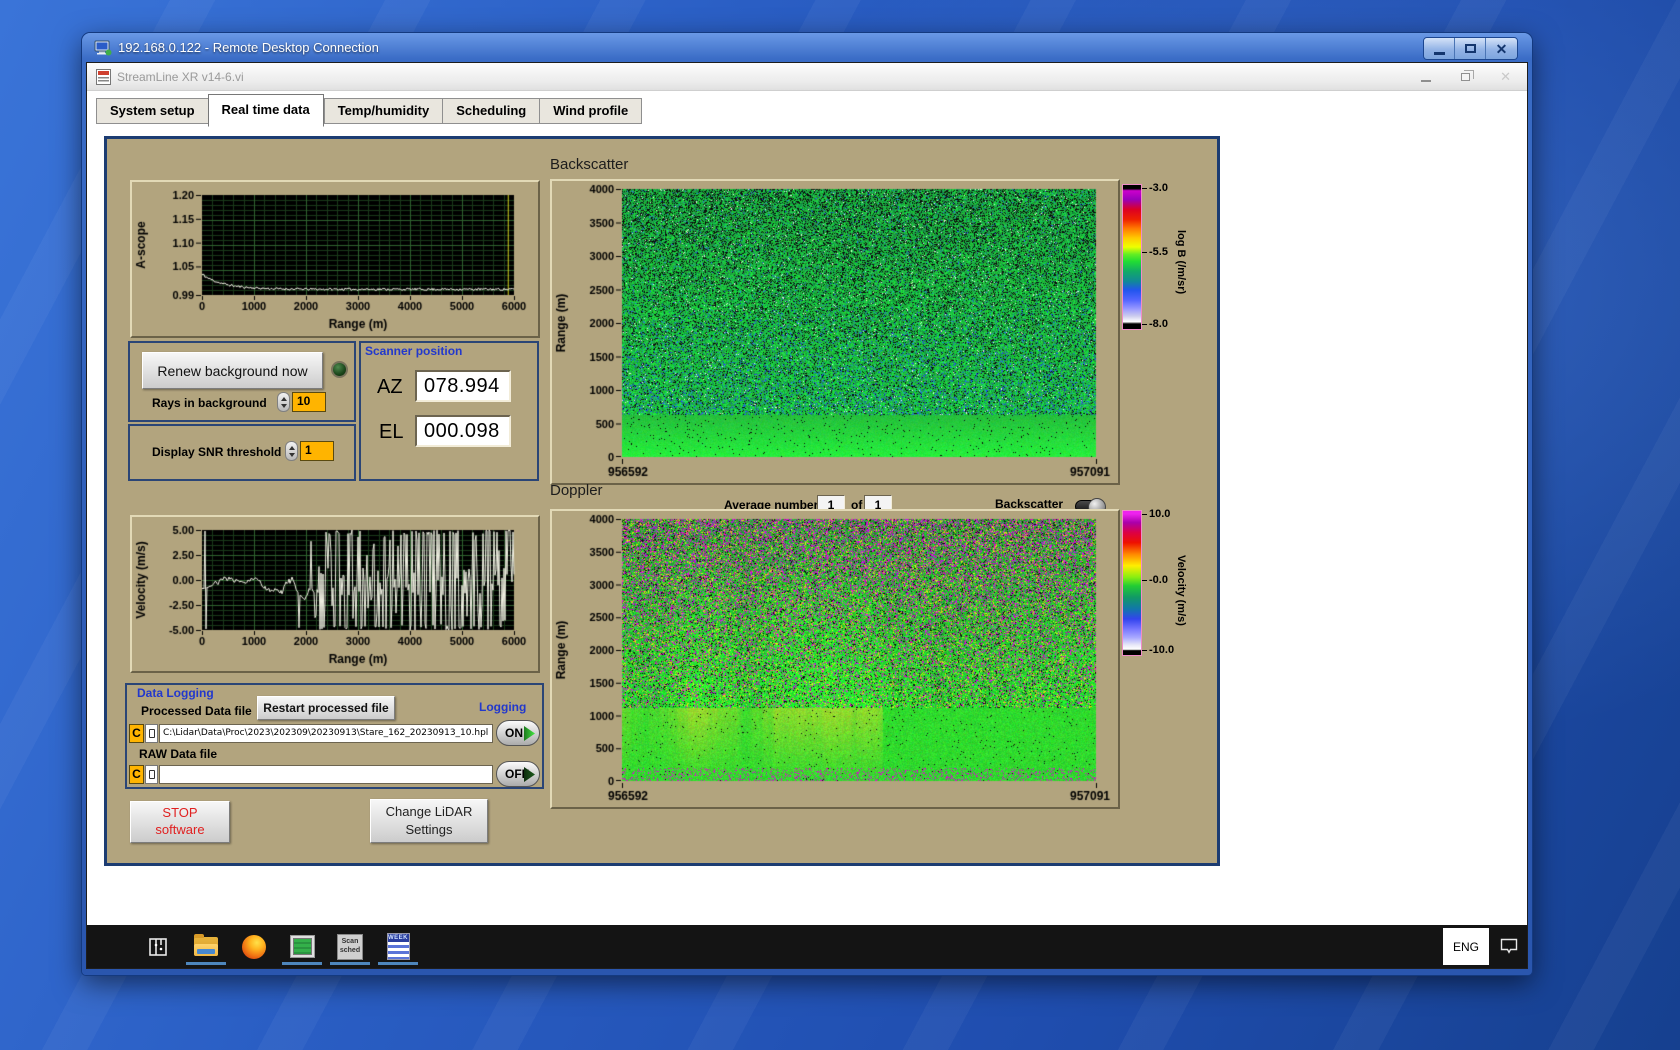 The image size is (1680, 1050). What do you see at coordinates (136, 774) in the screenshot?
I see `raw-drive-box: C` at bounding box center [136, 774].